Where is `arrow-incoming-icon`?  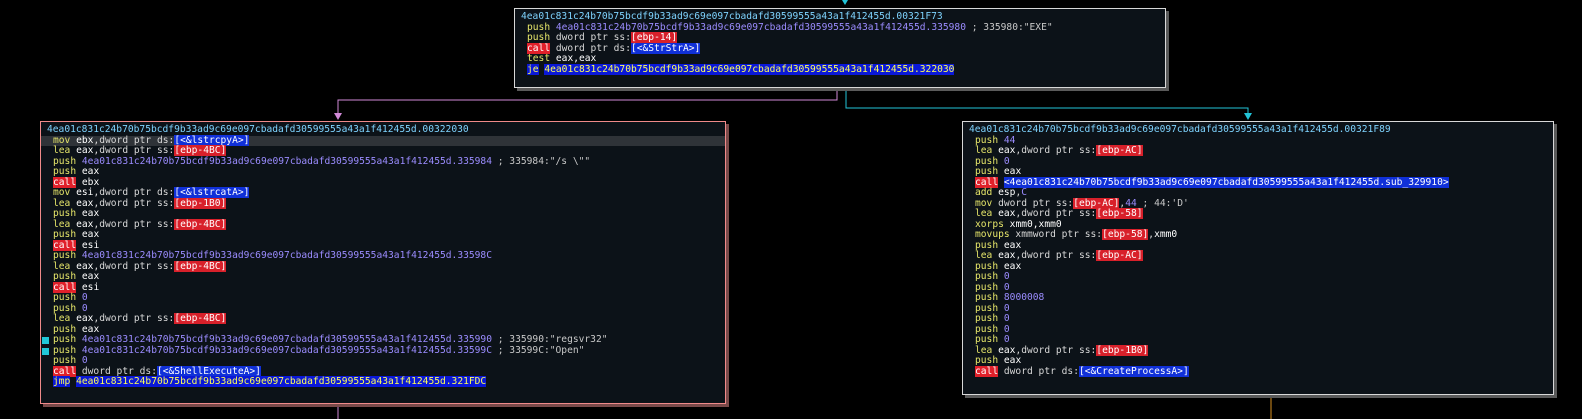
arrow-incoming-icon is located at coordinates (845, 2).